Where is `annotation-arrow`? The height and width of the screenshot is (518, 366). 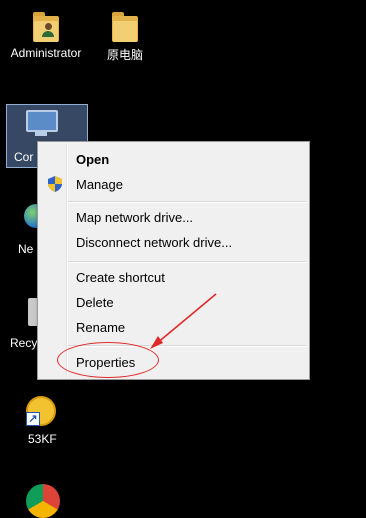
annotation-arrow is located at coordinates (183, 321).